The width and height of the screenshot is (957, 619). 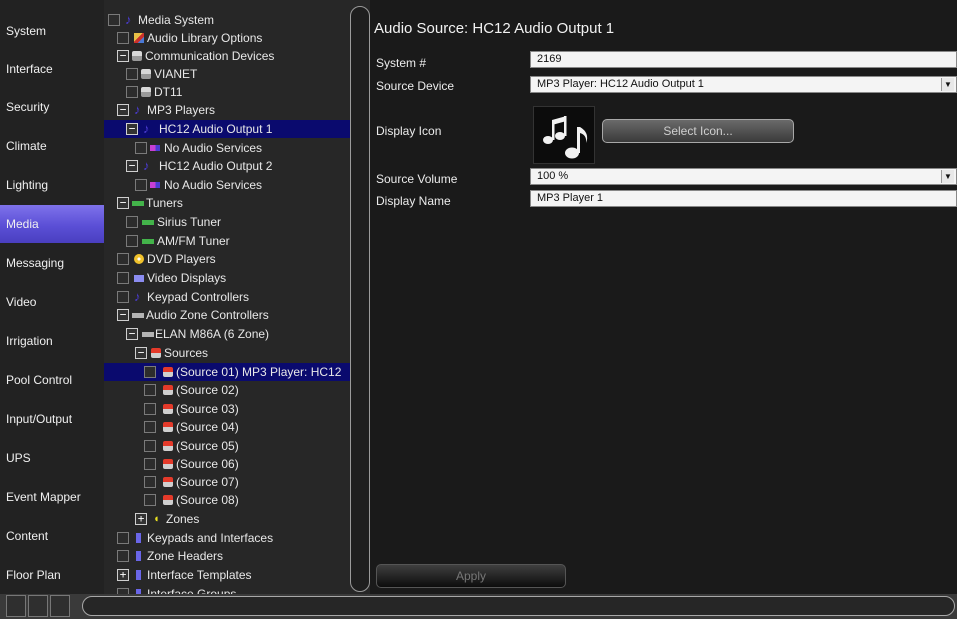 I want to click on tree-item-audio-zone-controllers: − Audio Zone Controllers, so click(x=227, y=315).